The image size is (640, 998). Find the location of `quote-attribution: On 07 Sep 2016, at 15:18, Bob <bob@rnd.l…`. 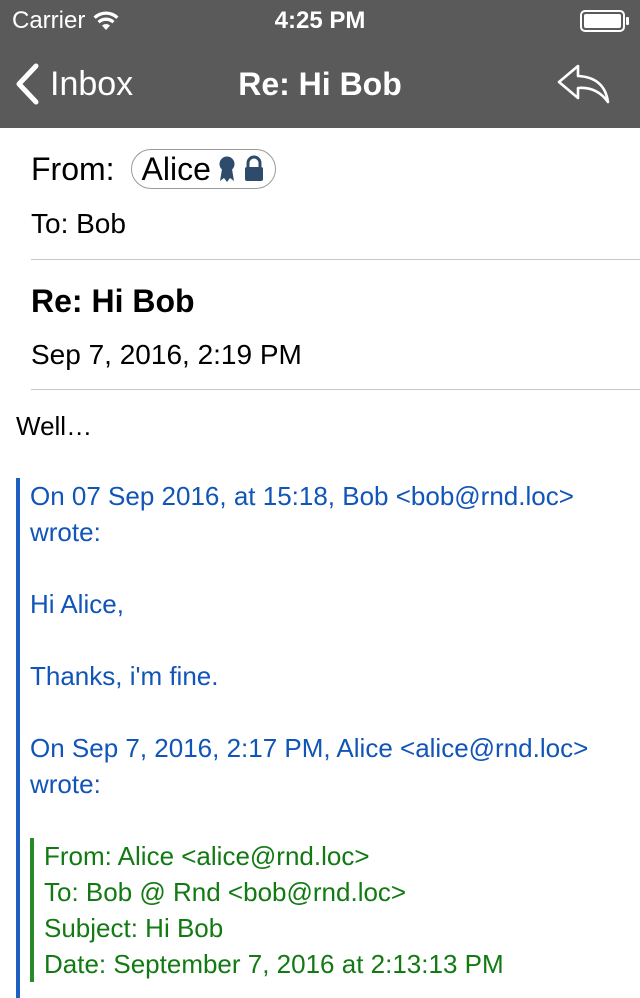

quote-attribution: On 07 Sep 2016, at 15:18, Bob <bob@rnd.l… is located at coordinates (302, 514).